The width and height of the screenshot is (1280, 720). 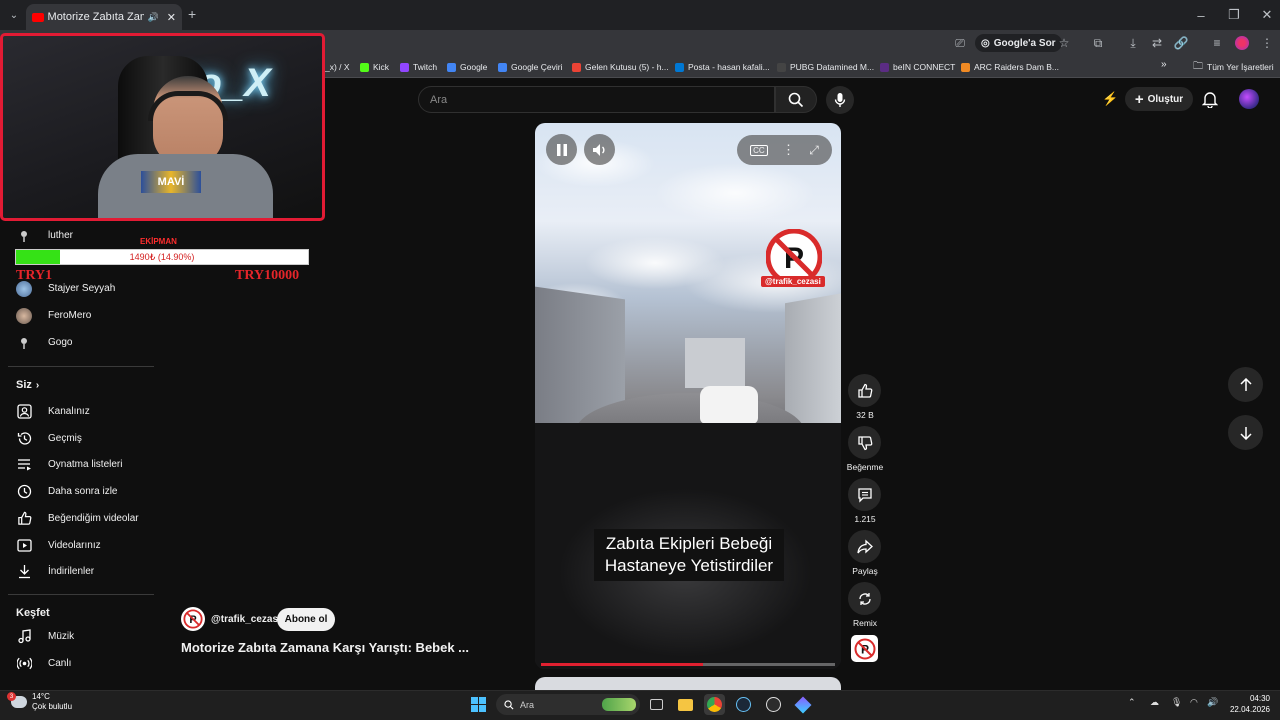 I want to click on bookmark-label: _x) / X, so click(x=337, y=67).